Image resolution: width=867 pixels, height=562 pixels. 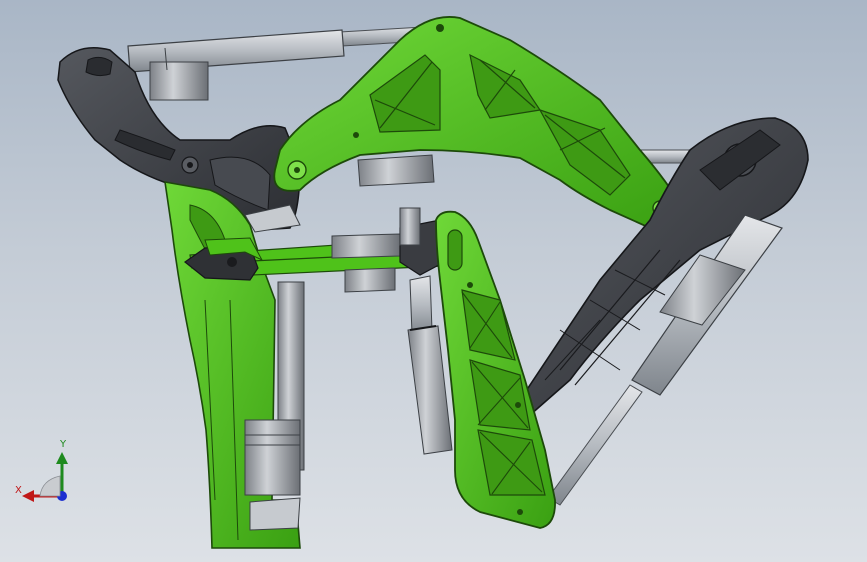 I want to click on x-axis-arrowhead, so click(x=28, y=496).